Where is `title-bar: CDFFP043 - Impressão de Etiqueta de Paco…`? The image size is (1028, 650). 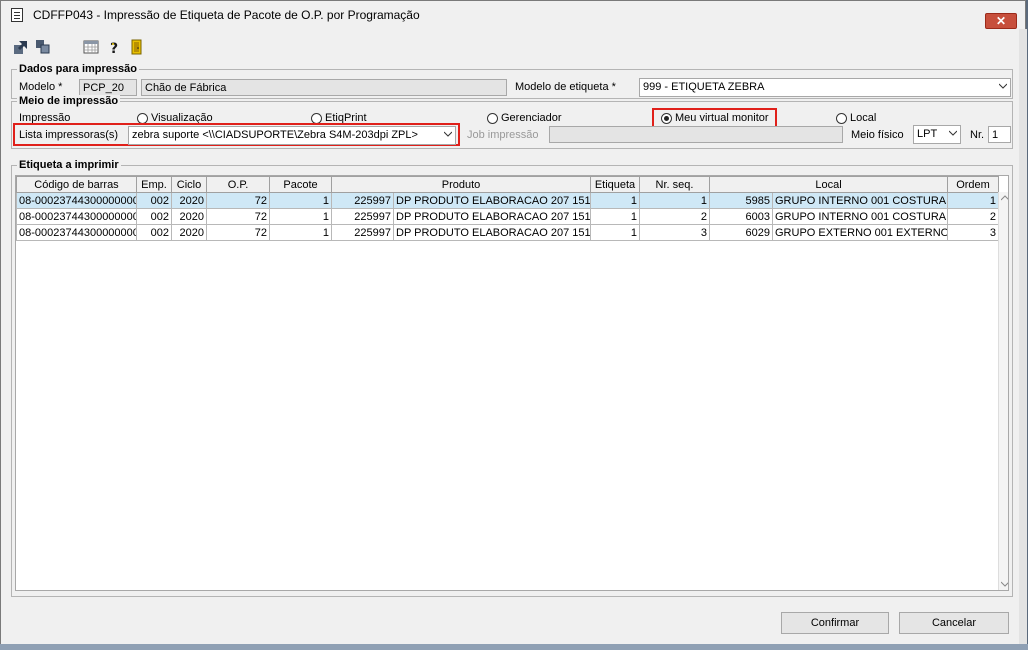 title-bar: CDFFP043 - Impressão de Etiqueta de Paco… is located at coordinates (513, 15).